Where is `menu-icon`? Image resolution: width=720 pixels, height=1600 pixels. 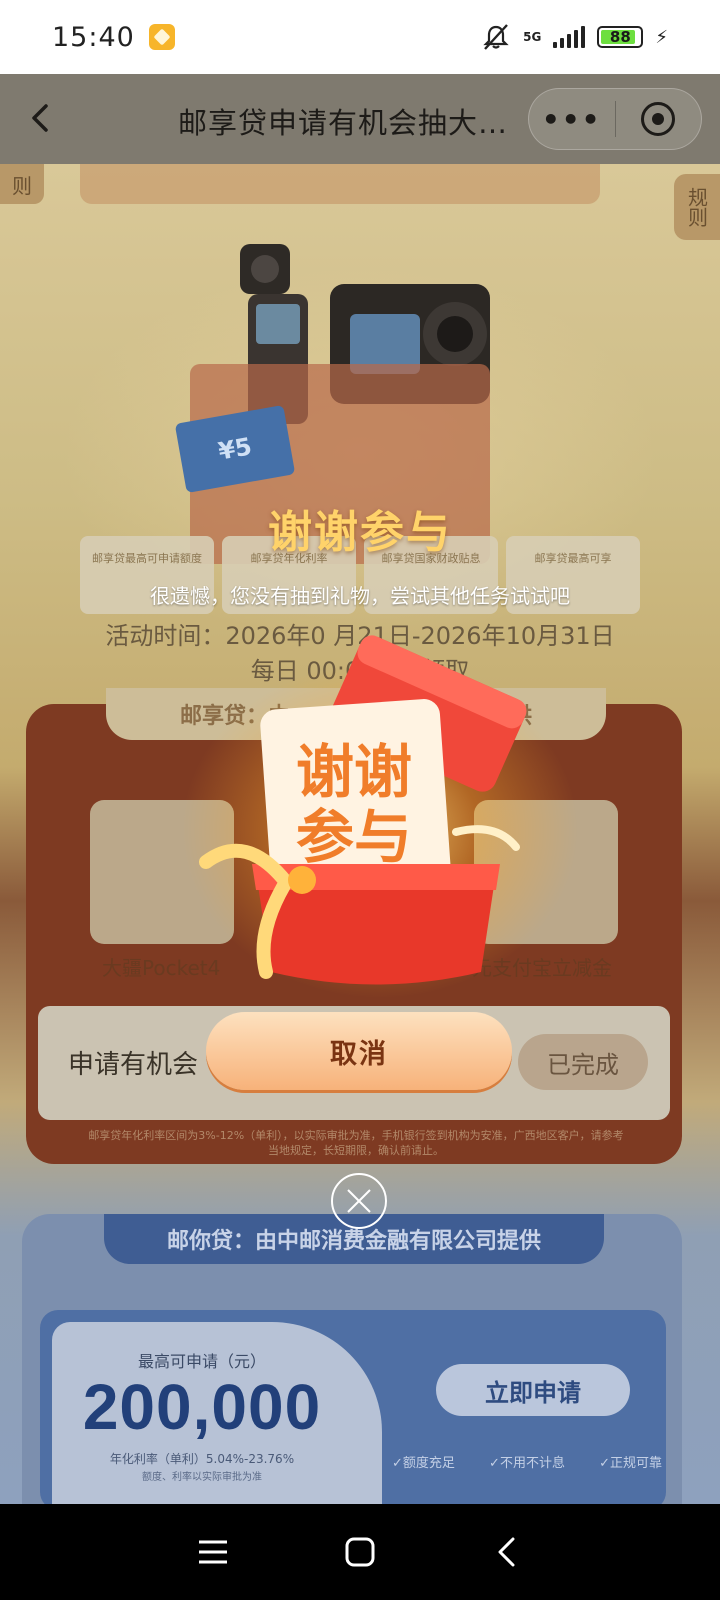
menu-icon is located at coordinates (213, 1552).